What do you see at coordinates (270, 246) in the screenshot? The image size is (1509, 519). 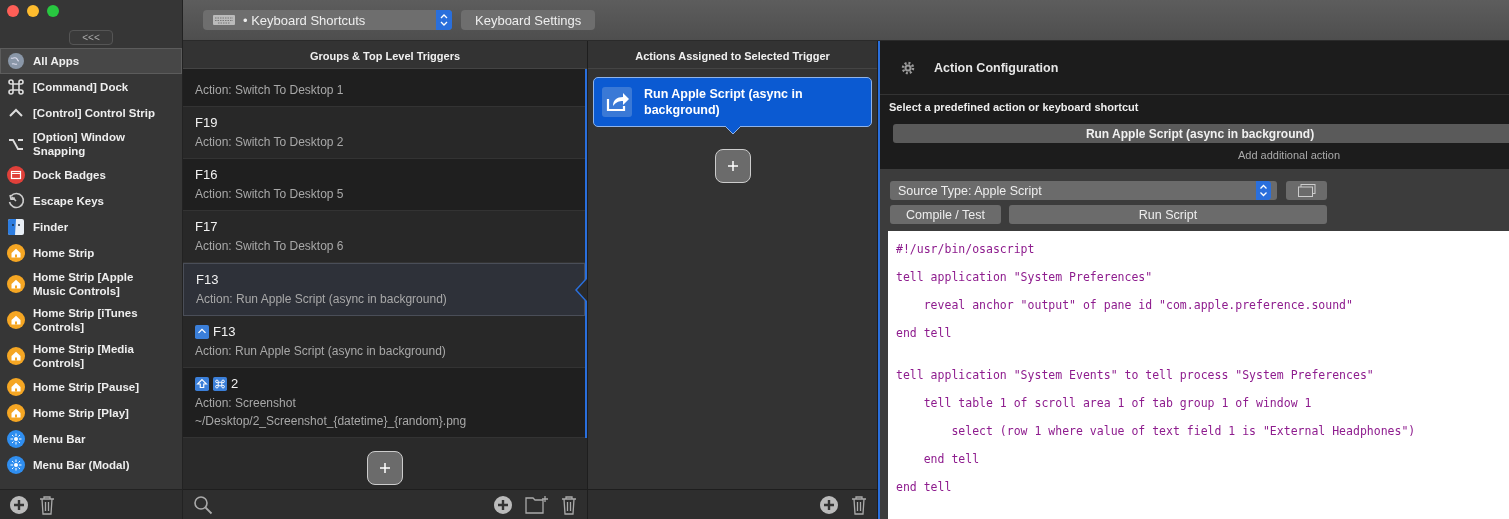 I see `trigger-action: Action: Switch To Desktop 6` at bounding box center [270, 246].